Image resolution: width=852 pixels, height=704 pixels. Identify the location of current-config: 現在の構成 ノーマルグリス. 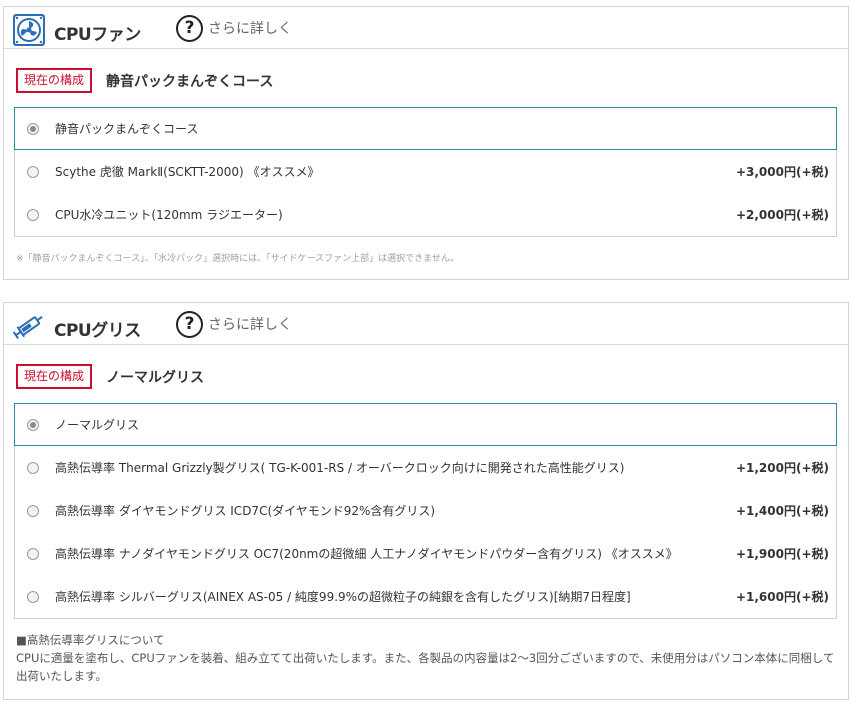
(110, 376).